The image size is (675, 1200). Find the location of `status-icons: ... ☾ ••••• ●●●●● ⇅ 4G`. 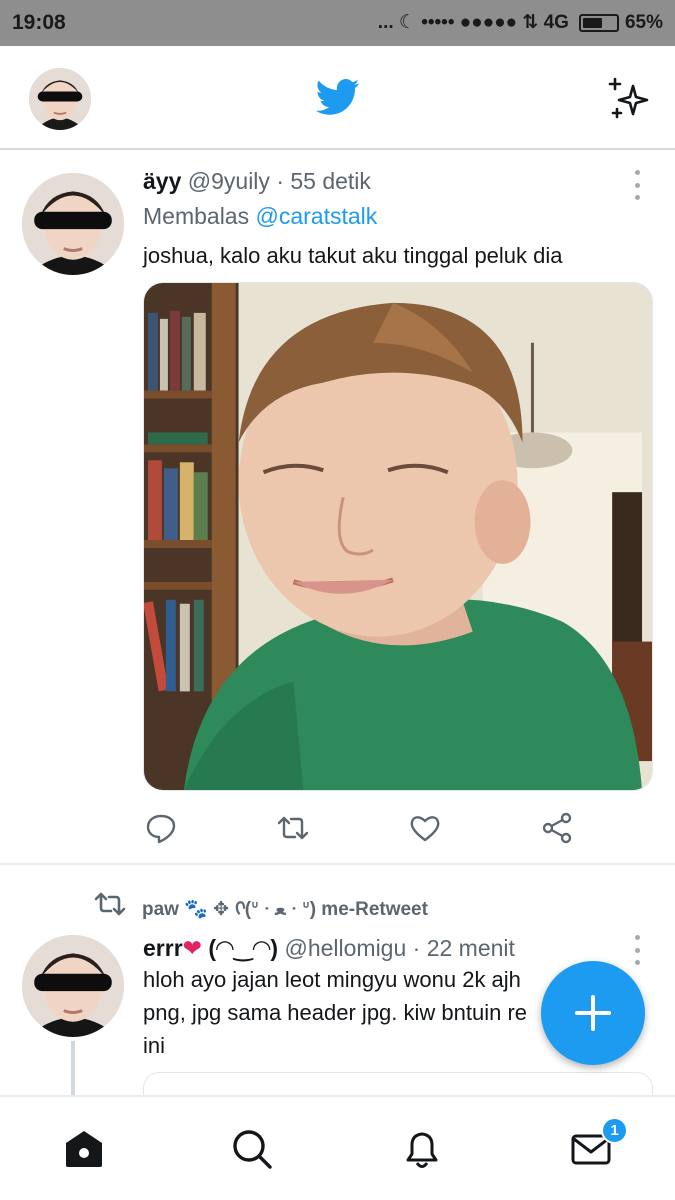

status-icons: ... ☾ ••••• ●●●●● ⇅ 4G is located at coordinates (473, 22).